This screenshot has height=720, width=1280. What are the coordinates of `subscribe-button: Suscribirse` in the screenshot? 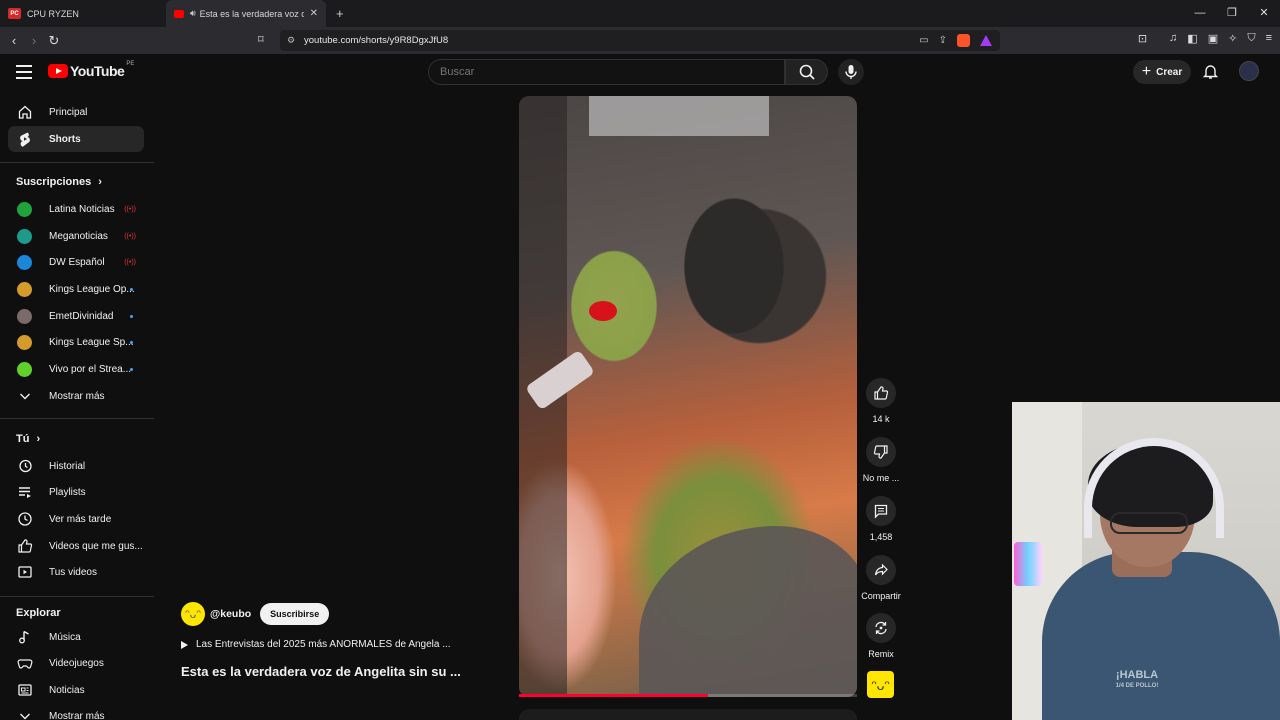 It's located at (295, 614).